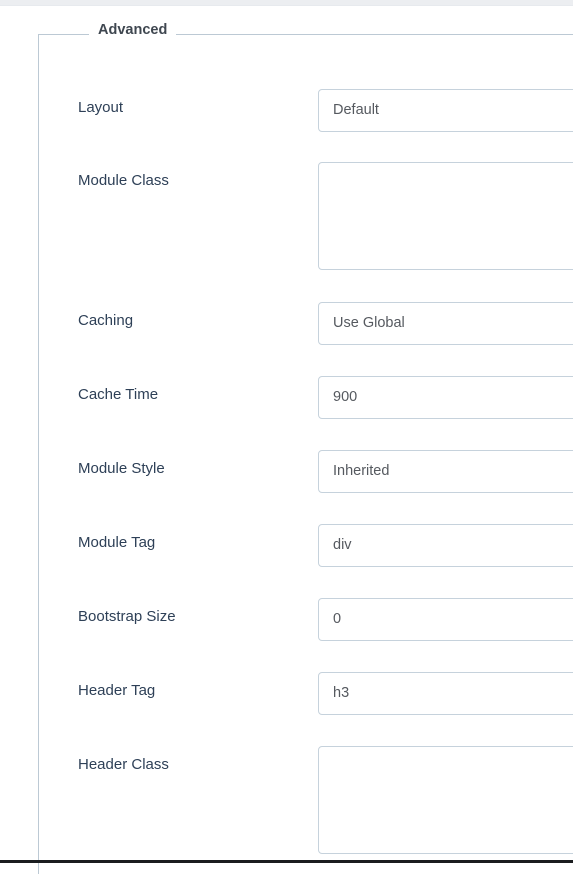 The width and height of the screenshot is (573, 874). Describe the element at coordinates (445, 323) in the screenshot. I see `select-caching: Use Global` at that location.